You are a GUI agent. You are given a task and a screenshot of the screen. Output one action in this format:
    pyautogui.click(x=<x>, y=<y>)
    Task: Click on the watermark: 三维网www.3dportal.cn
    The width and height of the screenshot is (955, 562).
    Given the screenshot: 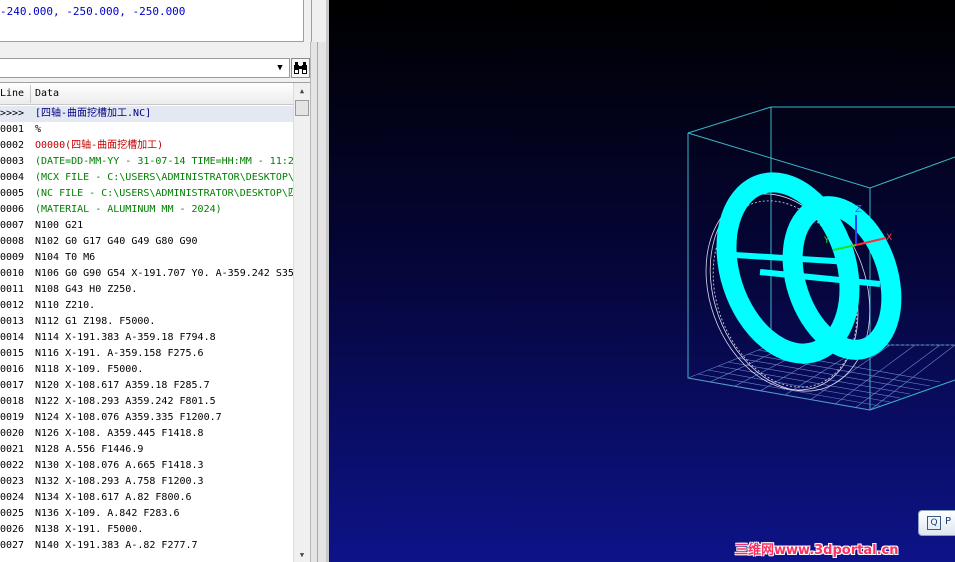 What is the action you would take?
    pyautogui.click(x=817, y=550)
    